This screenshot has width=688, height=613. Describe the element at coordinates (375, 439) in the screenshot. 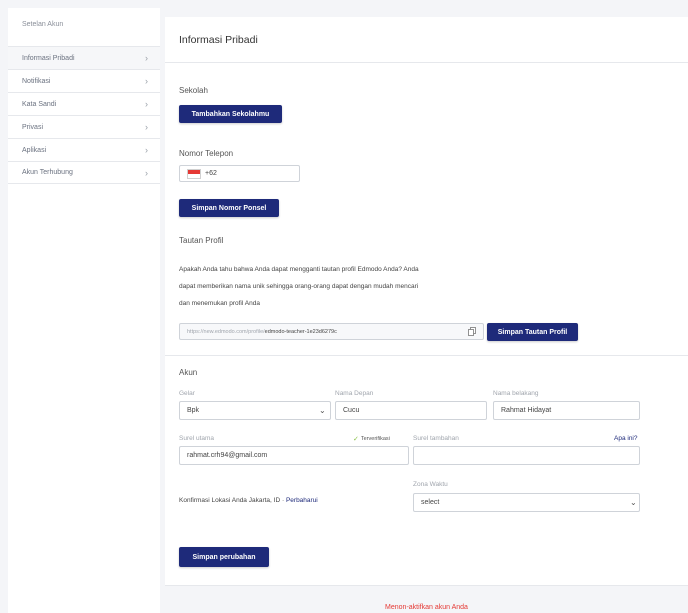

I see `verified-text: Terverifikasi` at that location.